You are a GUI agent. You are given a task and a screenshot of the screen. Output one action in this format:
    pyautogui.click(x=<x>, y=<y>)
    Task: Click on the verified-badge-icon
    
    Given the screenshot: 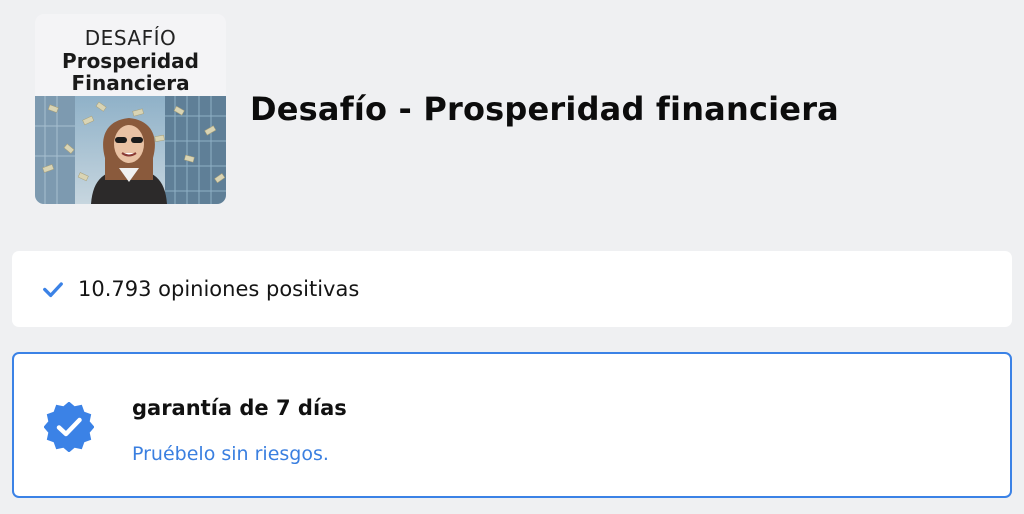 What is the action you would take?
    pyautogui.click(x=69, y=427)
    